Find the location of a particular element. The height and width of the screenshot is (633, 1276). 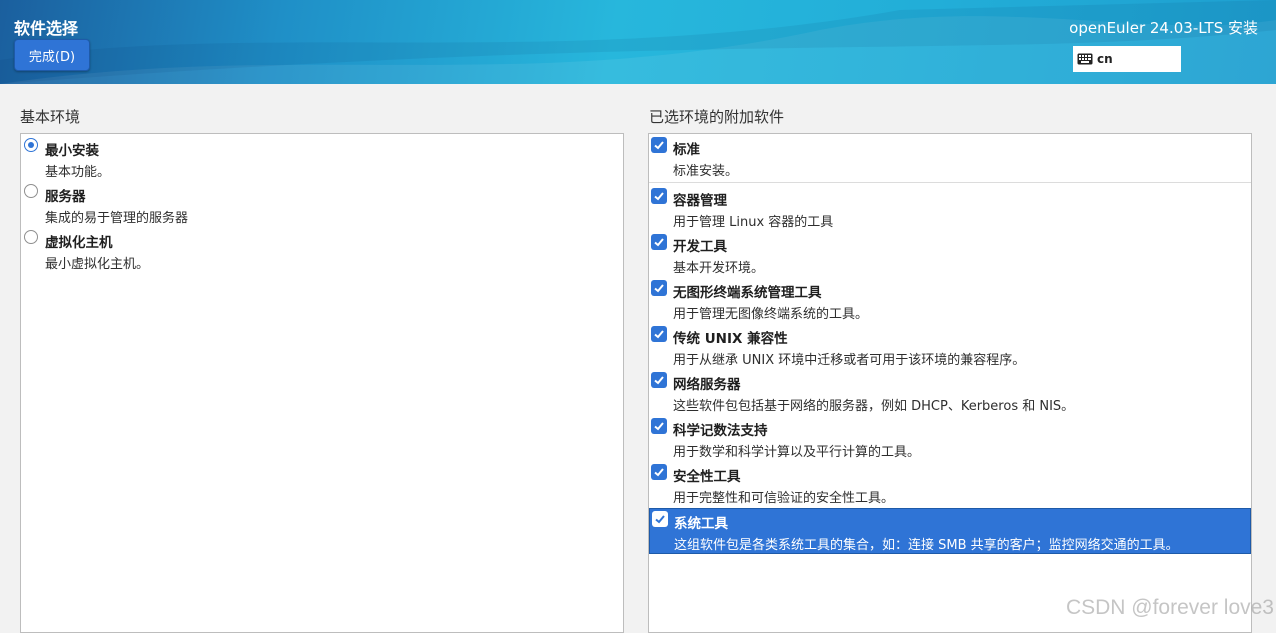

addon-item-desc: 用于数学和科学计算以及平行计算的工具。 is located at coordinates (797, 452).